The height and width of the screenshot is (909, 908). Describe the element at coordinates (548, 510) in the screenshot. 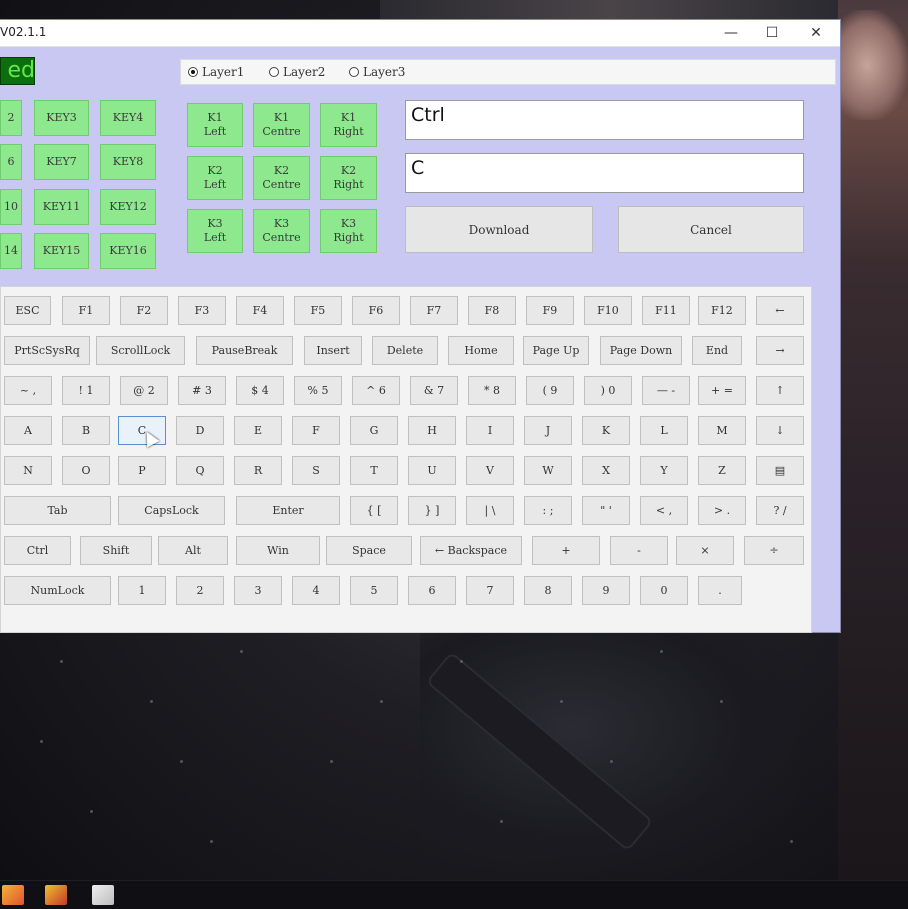

I see `key-sym5-6: : ;` at that location.